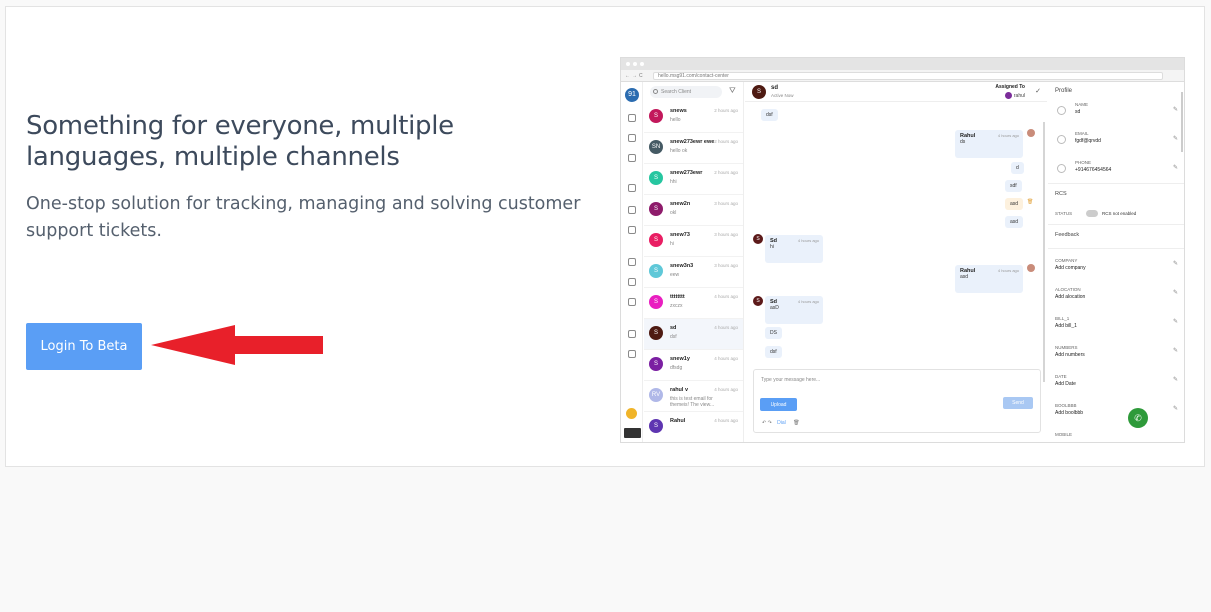 Image resolution: width=1211 pixels, height=612 pixels. I want to click on email-icon, so click(1061, 139).